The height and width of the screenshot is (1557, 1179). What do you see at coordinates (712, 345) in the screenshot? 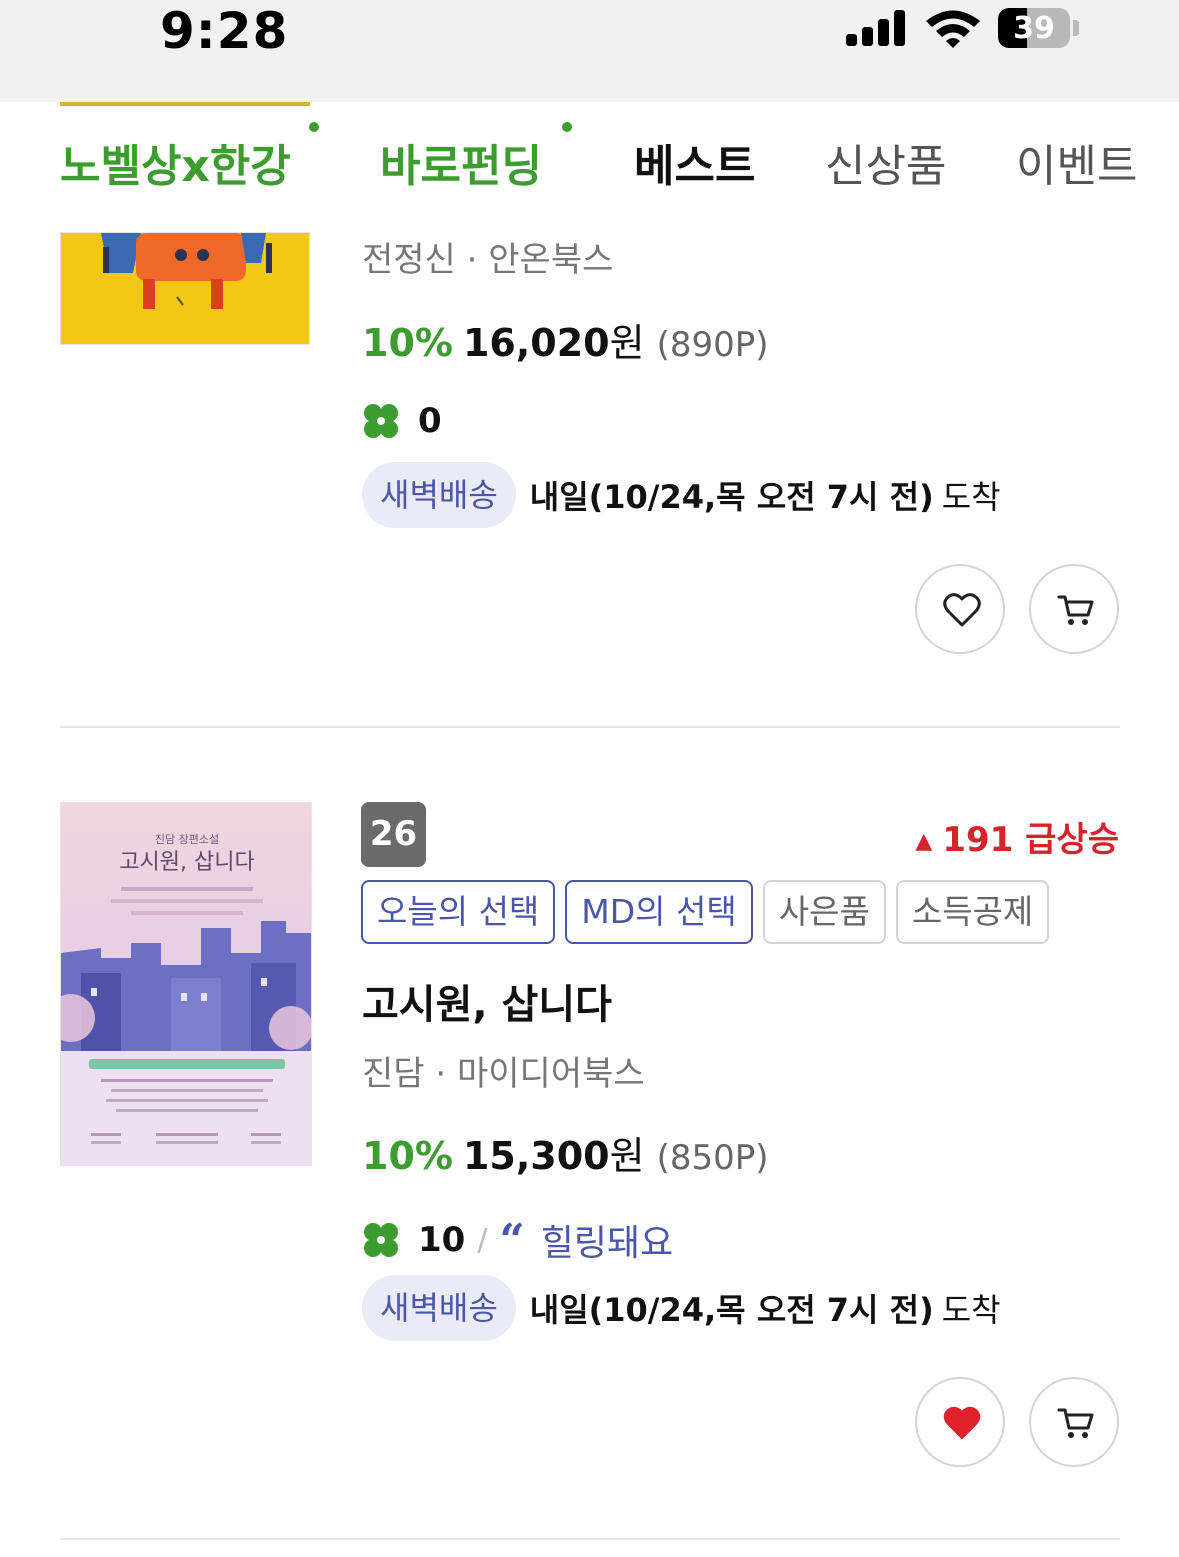
I see `reward-points: (890P)` at bounding box center [712, 345].